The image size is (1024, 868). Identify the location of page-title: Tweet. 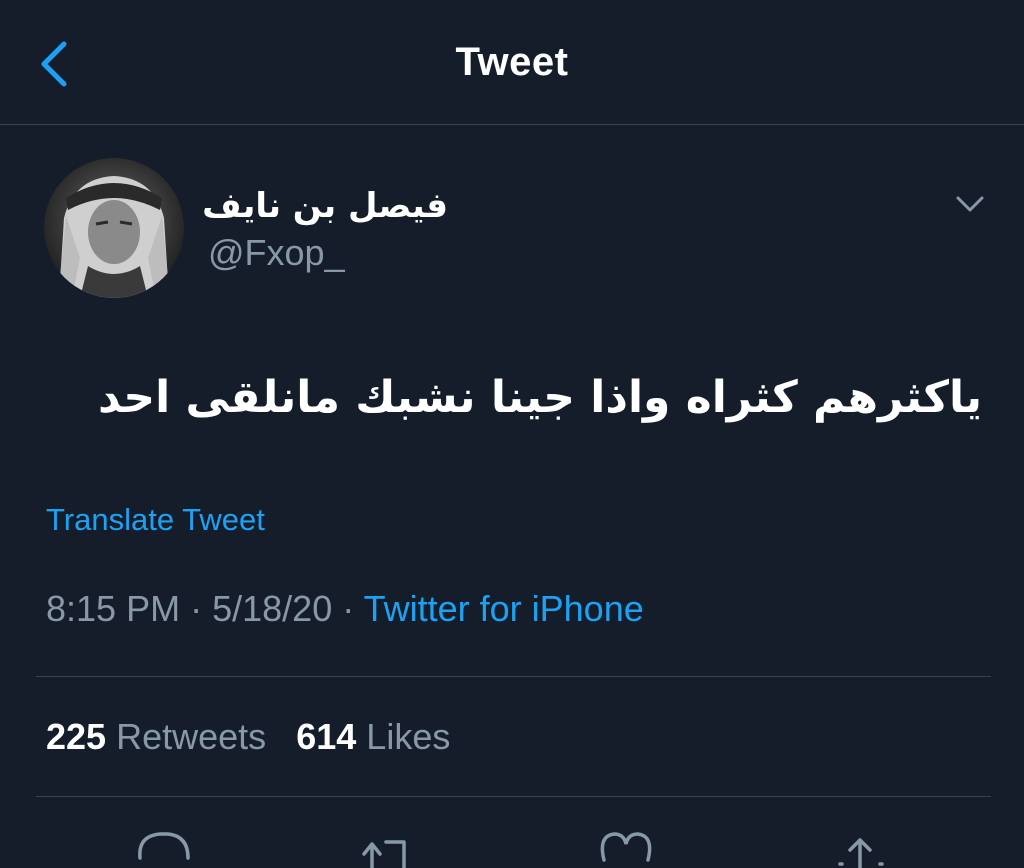
(512, 62).